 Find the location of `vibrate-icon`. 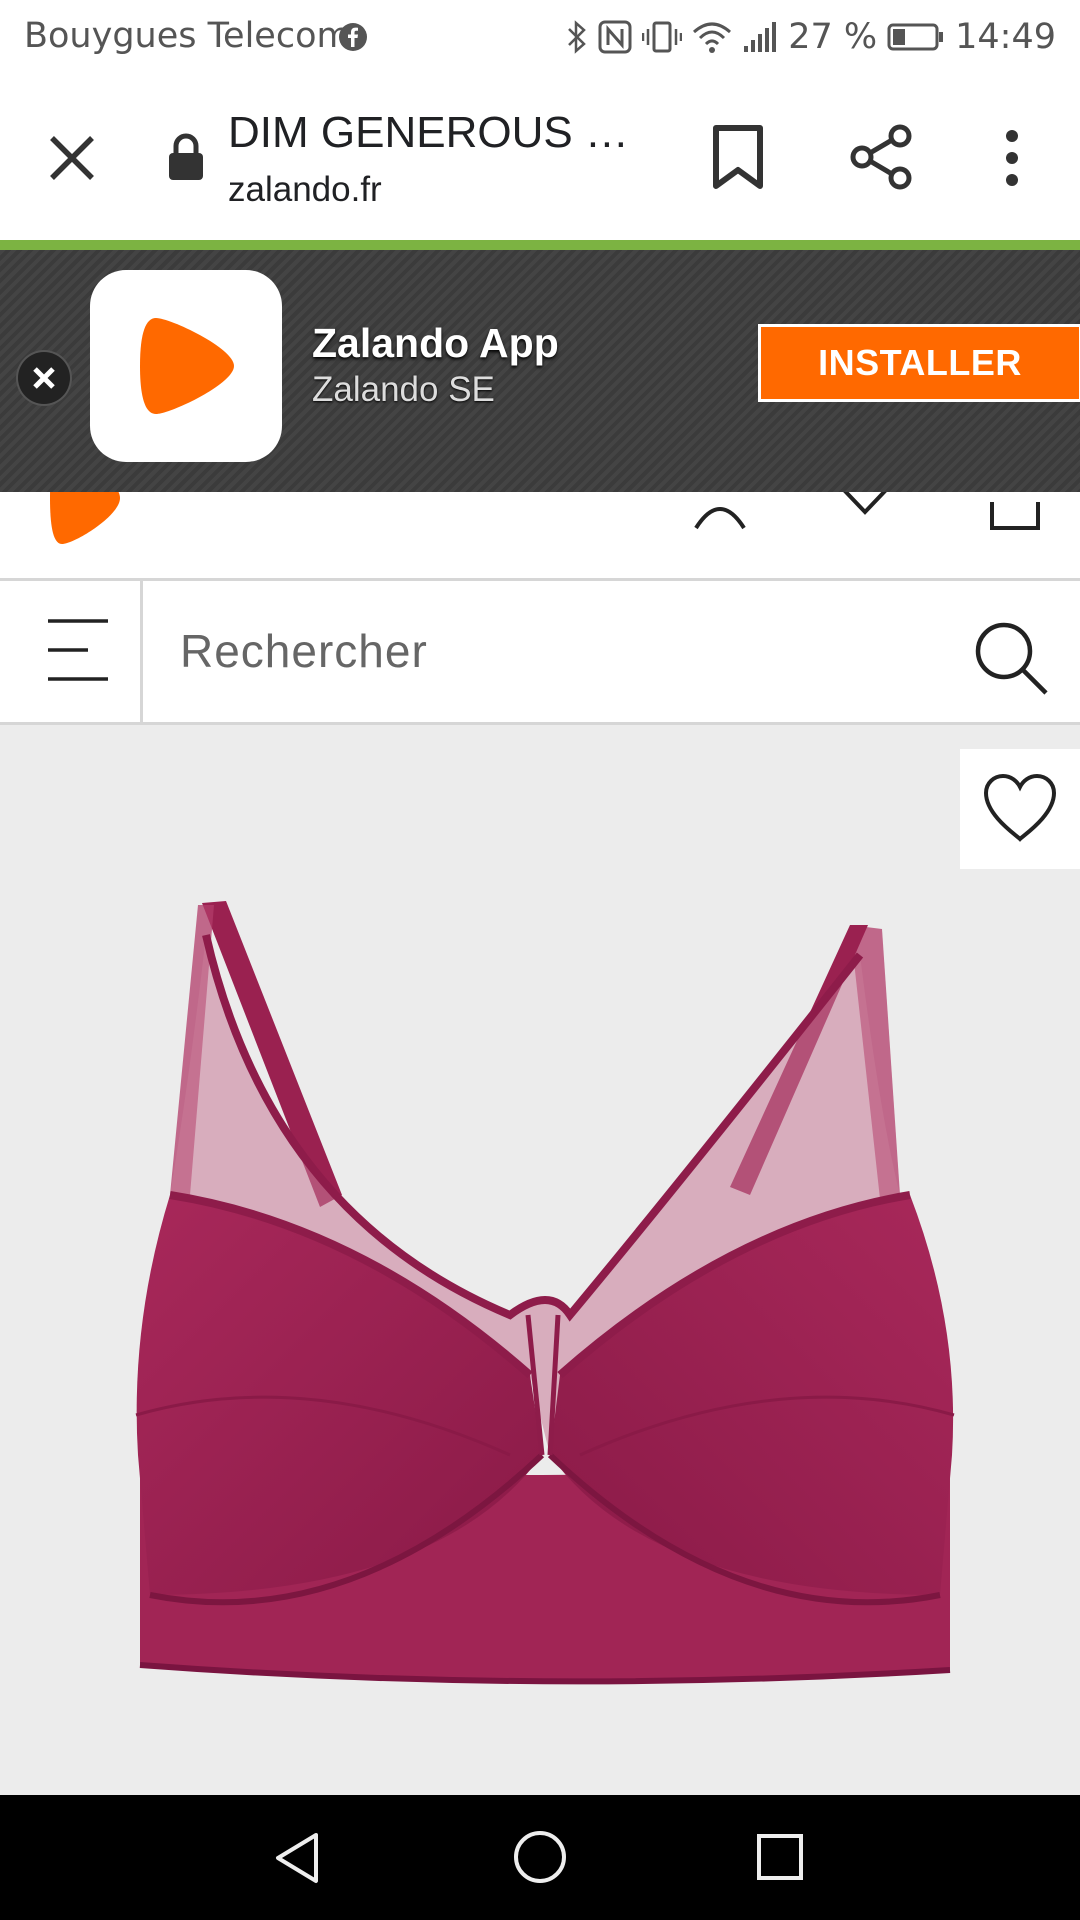

vibrate-icon is located at coordinates (662, 37).